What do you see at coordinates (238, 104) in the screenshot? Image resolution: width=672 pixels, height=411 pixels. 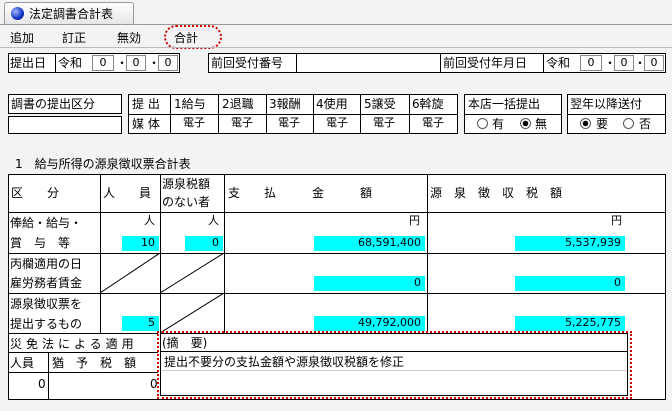 I see `col-taishoku: 2退職` at bounding box center [238, 104].